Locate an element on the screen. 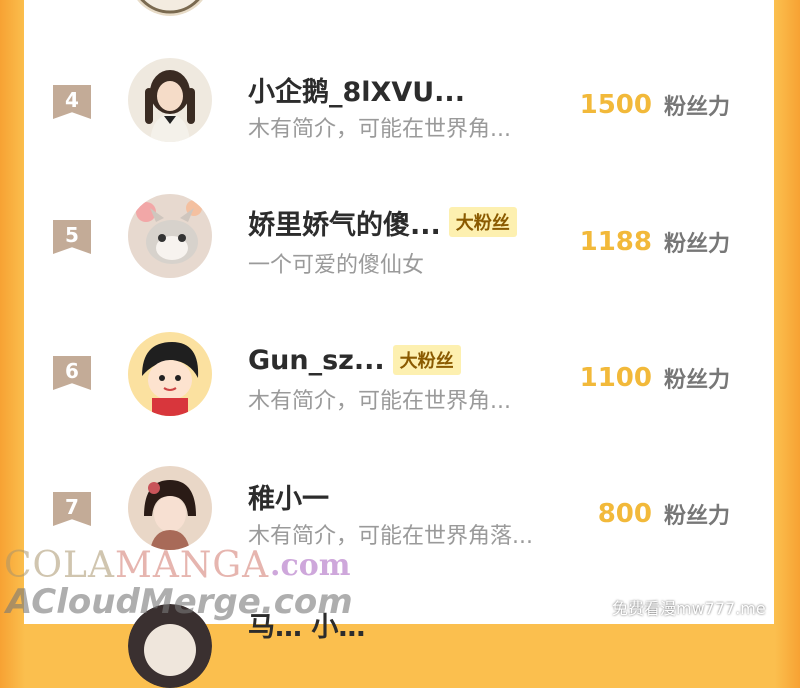  fans-number: 1188 is located at coordinates (615, 242).